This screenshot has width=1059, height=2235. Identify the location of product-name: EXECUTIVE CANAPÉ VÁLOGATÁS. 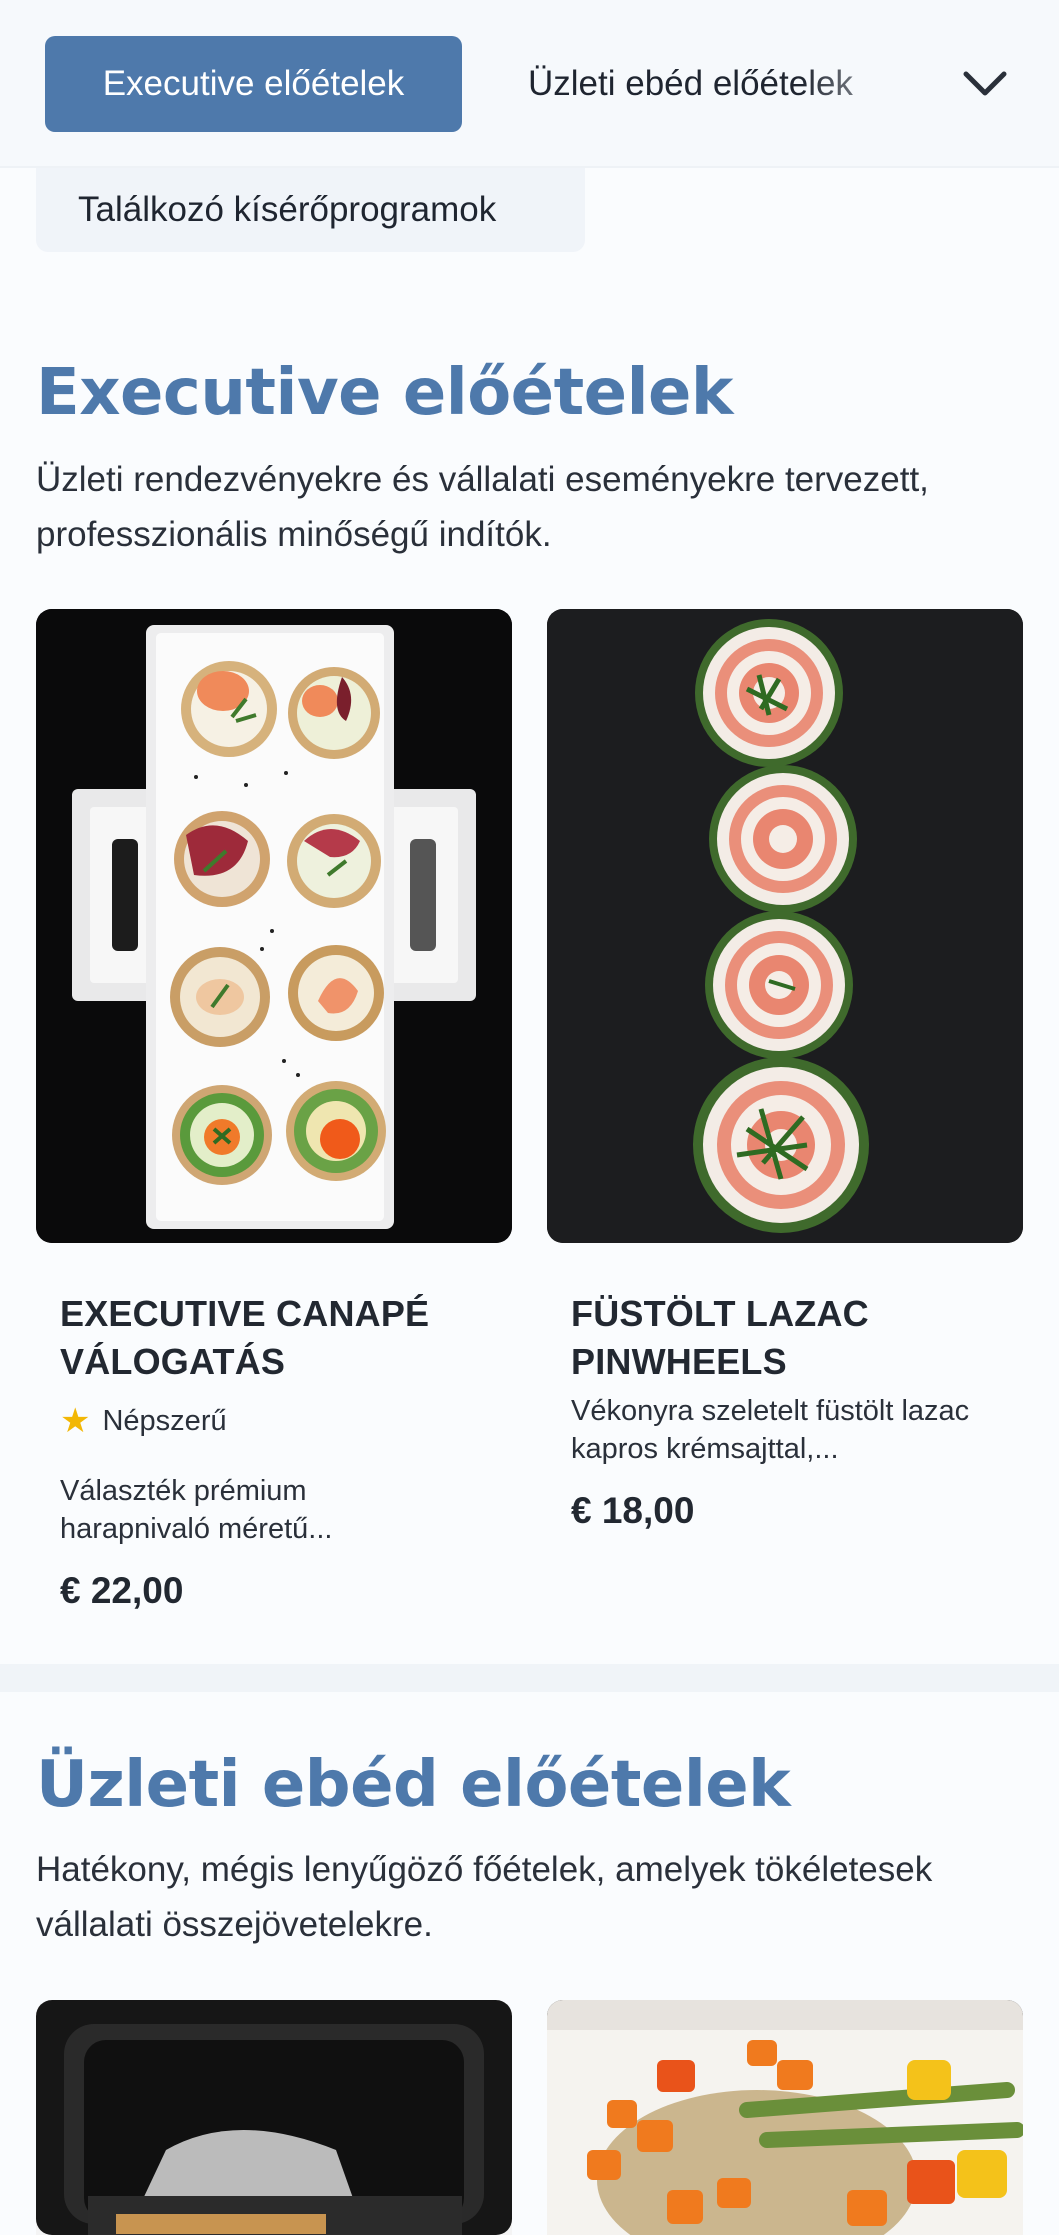
(270, 1338).